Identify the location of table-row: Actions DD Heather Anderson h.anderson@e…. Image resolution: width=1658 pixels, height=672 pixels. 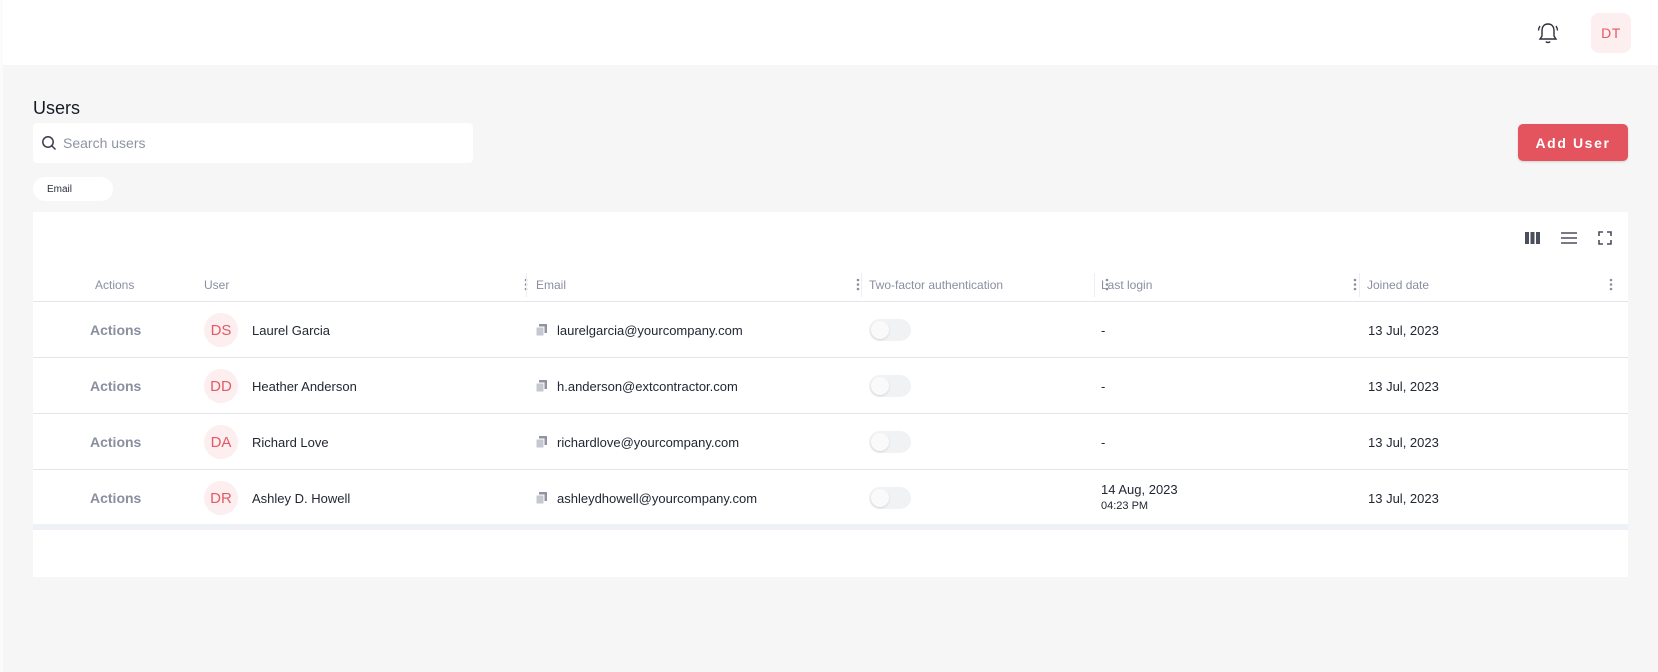
(830, 386).